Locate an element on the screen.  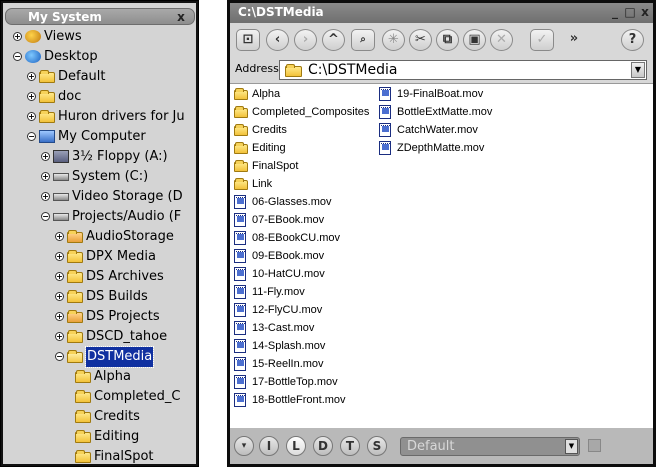
maximize-button: □ is located at coordinates (630, 12).